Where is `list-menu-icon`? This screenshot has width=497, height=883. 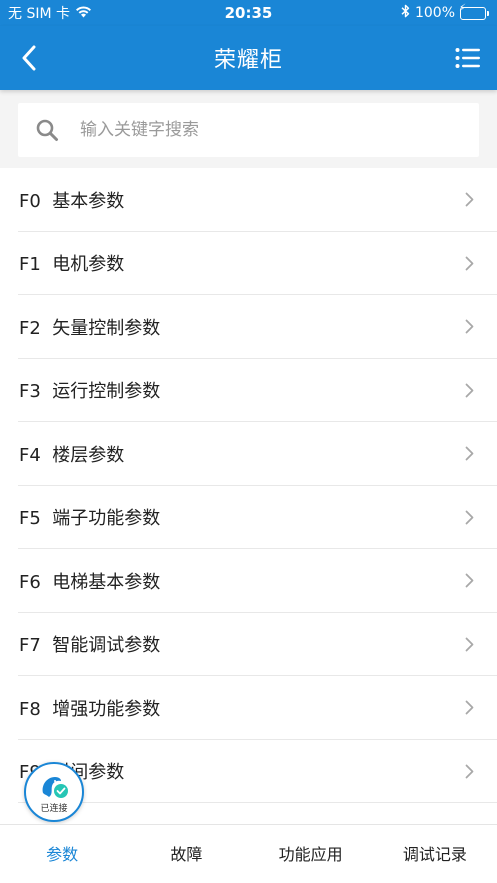
list-menu-icon is located at coordinates (467, 58).